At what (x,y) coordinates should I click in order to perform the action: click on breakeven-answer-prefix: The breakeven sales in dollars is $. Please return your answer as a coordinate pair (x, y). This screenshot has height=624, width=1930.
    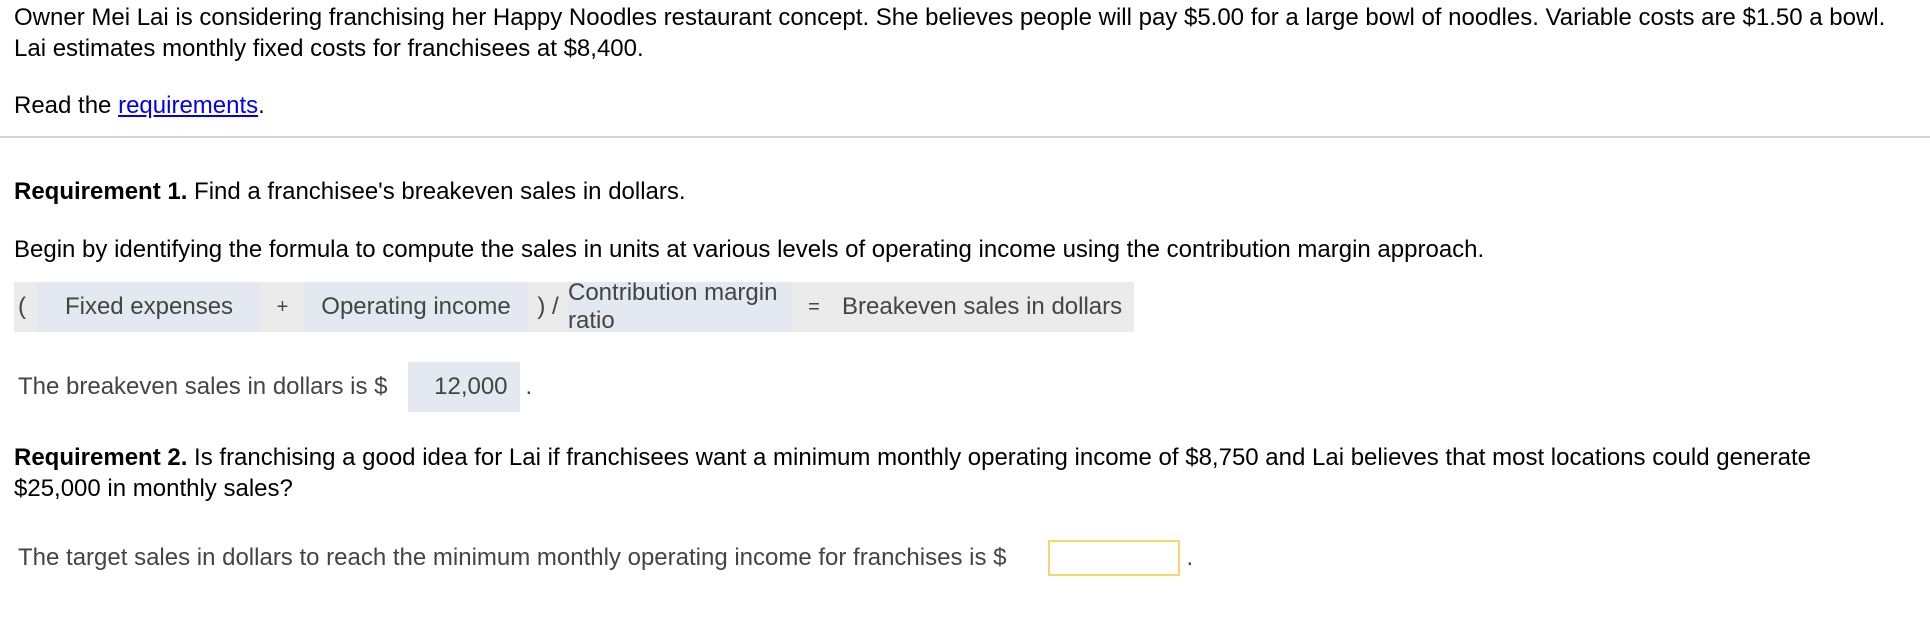
    Looking at the image, I should click on (203, 386).